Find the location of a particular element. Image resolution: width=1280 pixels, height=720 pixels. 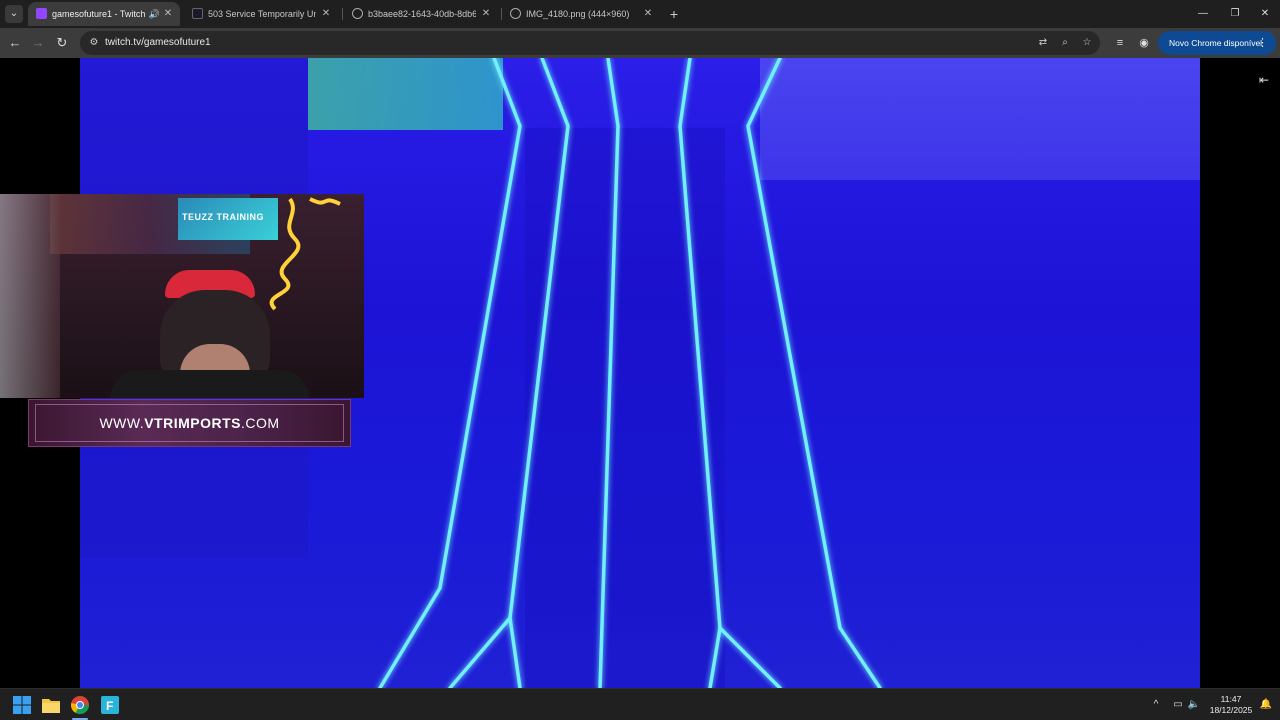

close-window-button: ✕ is located at coordinates (1264, 14).